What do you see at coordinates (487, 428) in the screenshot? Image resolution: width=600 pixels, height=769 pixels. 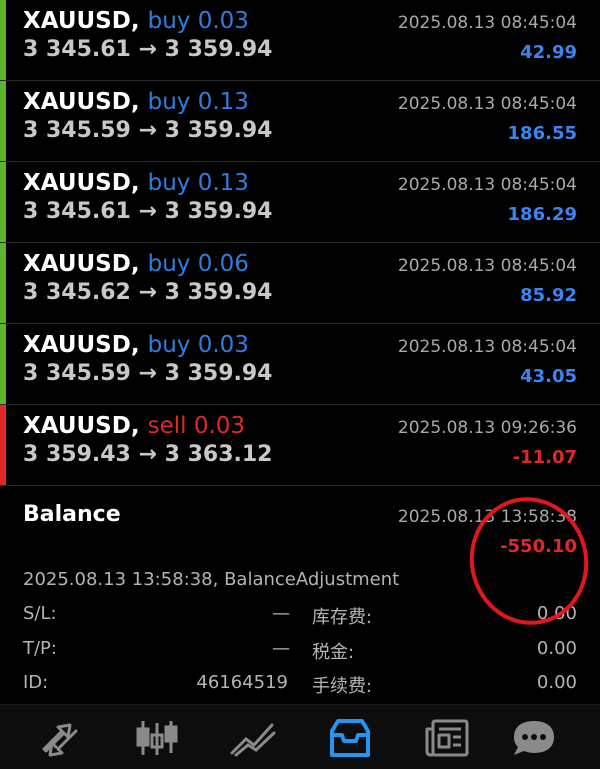 I see `deal-time: 2025.08.13 09:26:36` at bounding box center [487, 428].